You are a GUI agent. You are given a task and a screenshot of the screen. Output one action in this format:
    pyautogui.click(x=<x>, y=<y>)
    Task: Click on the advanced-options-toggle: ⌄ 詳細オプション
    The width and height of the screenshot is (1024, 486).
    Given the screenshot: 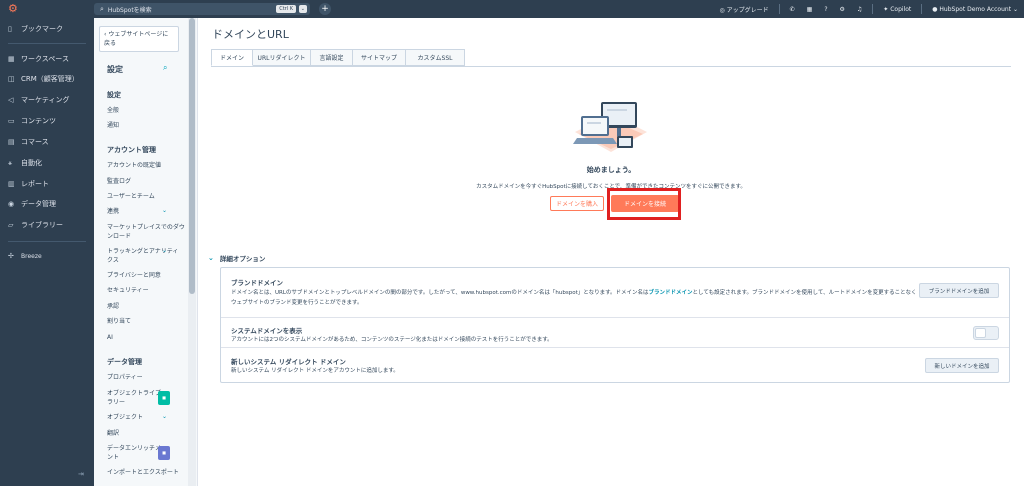 What is the action you would take?
    pyautogui.click(x=236, y=258)
    